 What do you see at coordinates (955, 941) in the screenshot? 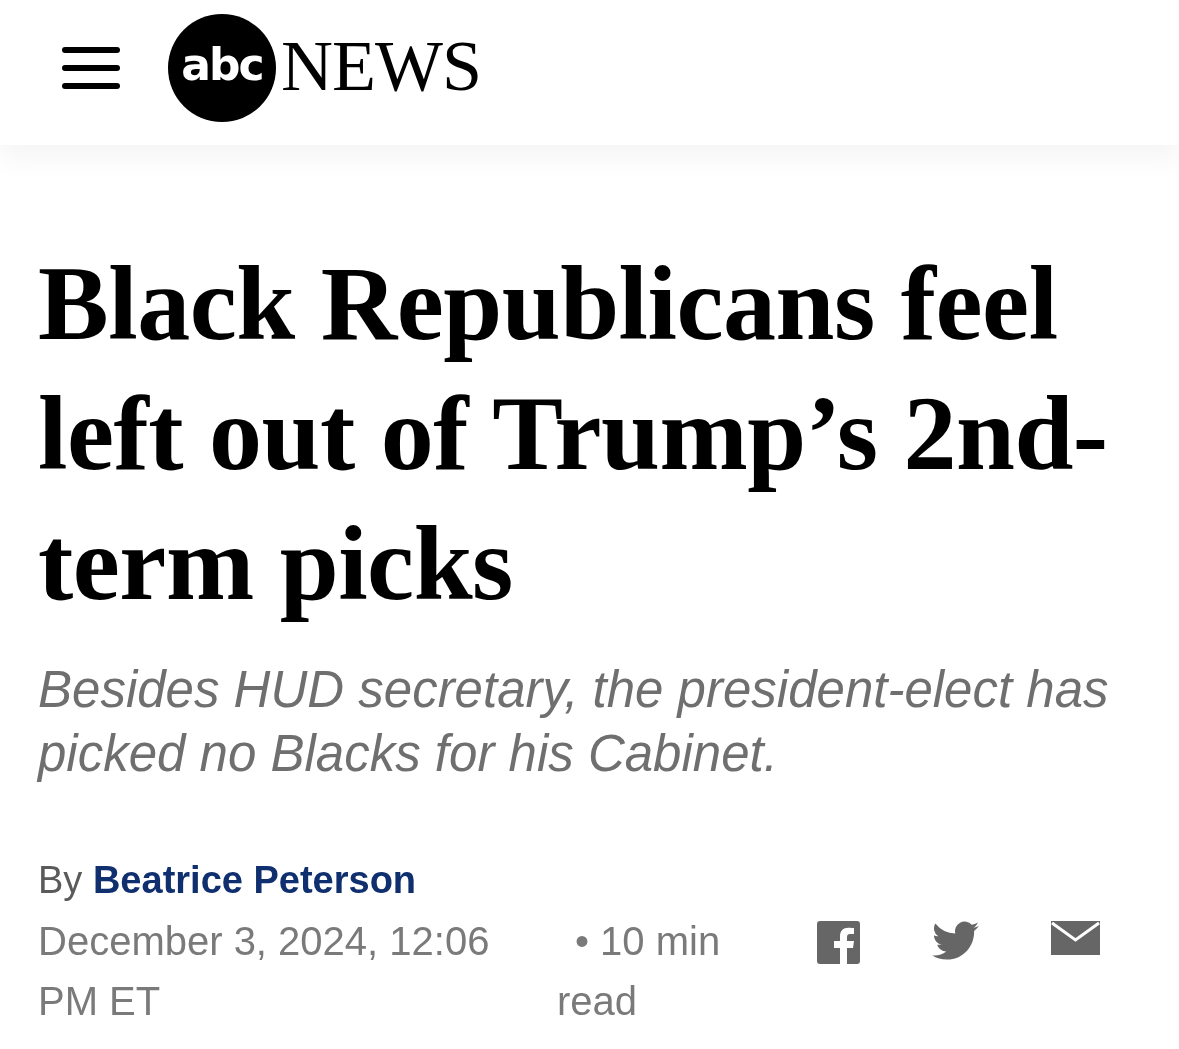
I see `bird-icon` at bounding box center [955, 941].